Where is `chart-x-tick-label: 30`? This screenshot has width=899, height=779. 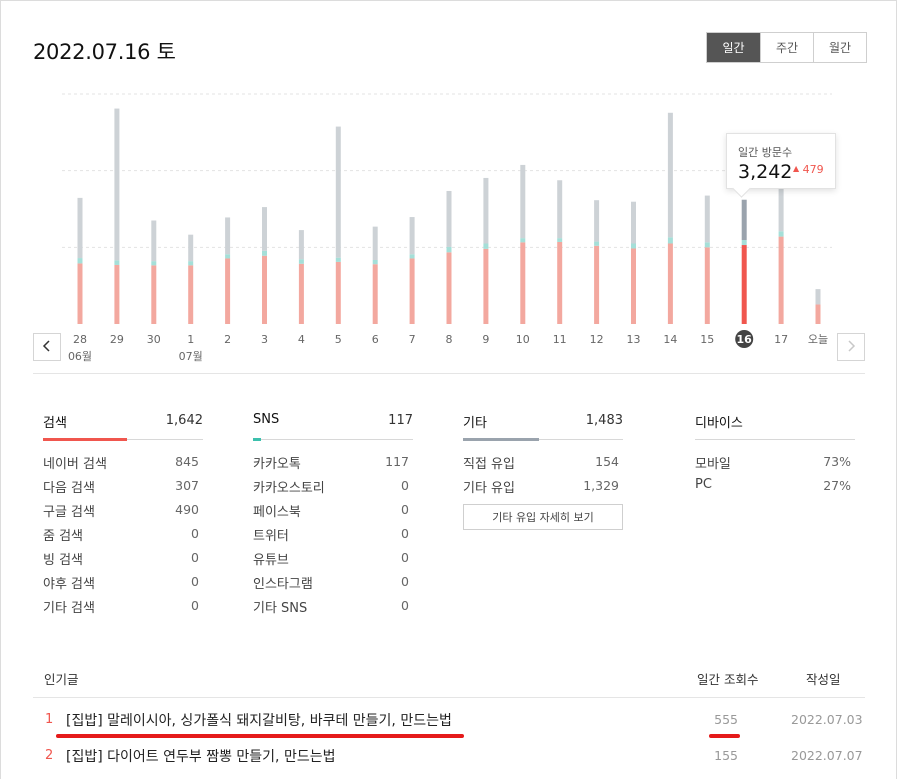 chart-x-tick-label: 30 is located at coordinates (154, 339).